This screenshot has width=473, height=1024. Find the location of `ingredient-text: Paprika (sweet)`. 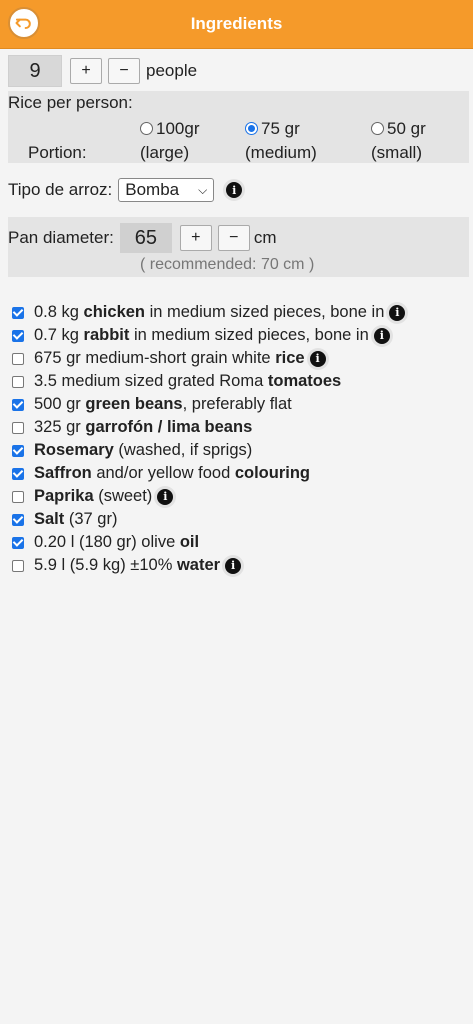

ingredient-text: Paprika (sweet) is located at coordinates (93, 496).